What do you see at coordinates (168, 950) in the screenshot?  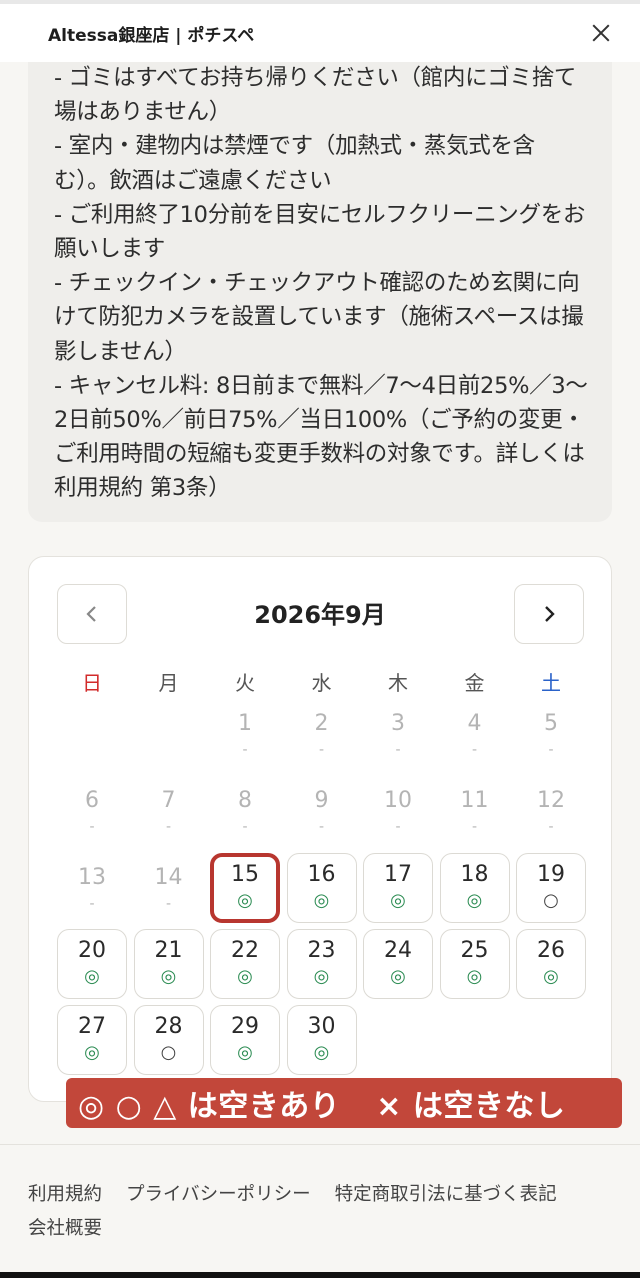 I see `day-number: 21` at bounding box center [168, 950].